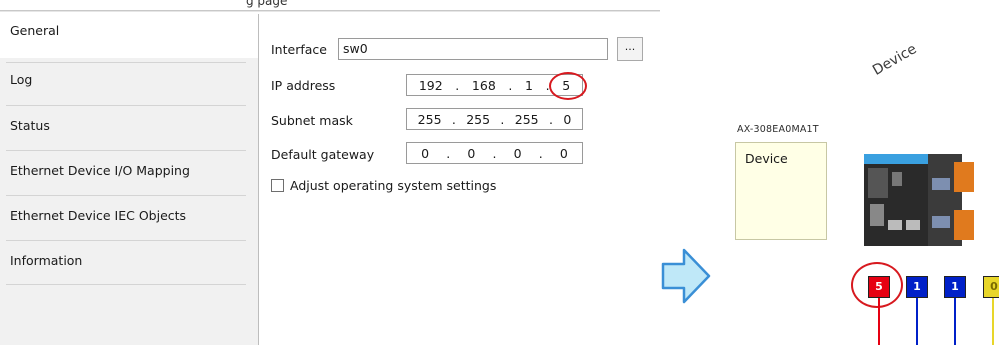 The image size is (999, 345). What do you see at coordinates (529, 85) in the screenshot?
I see `ip-octet: 1` at bounding box center [529, 85].